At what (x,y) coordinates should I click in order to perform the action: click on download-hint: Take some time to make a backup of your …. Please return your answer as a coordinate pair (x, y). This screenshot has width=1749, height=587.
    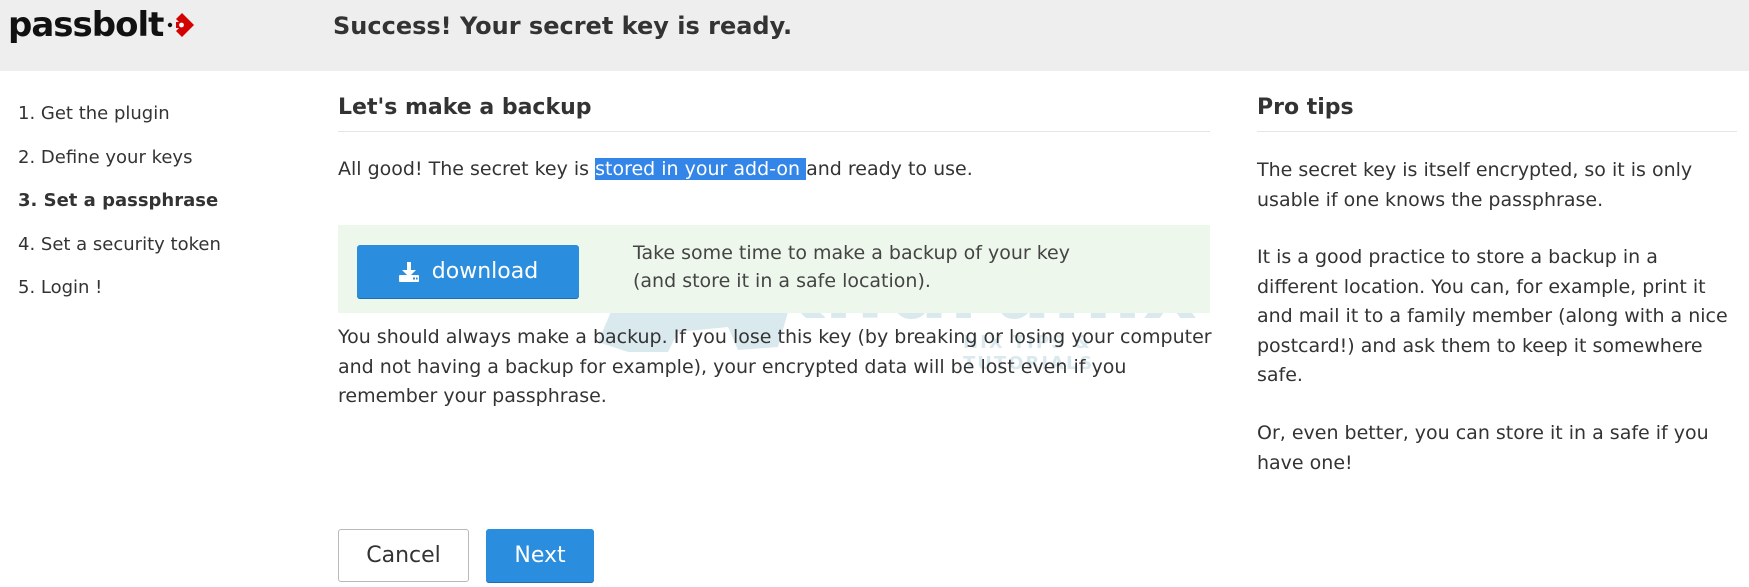
    Looking at the image, I should click on (913, 267).